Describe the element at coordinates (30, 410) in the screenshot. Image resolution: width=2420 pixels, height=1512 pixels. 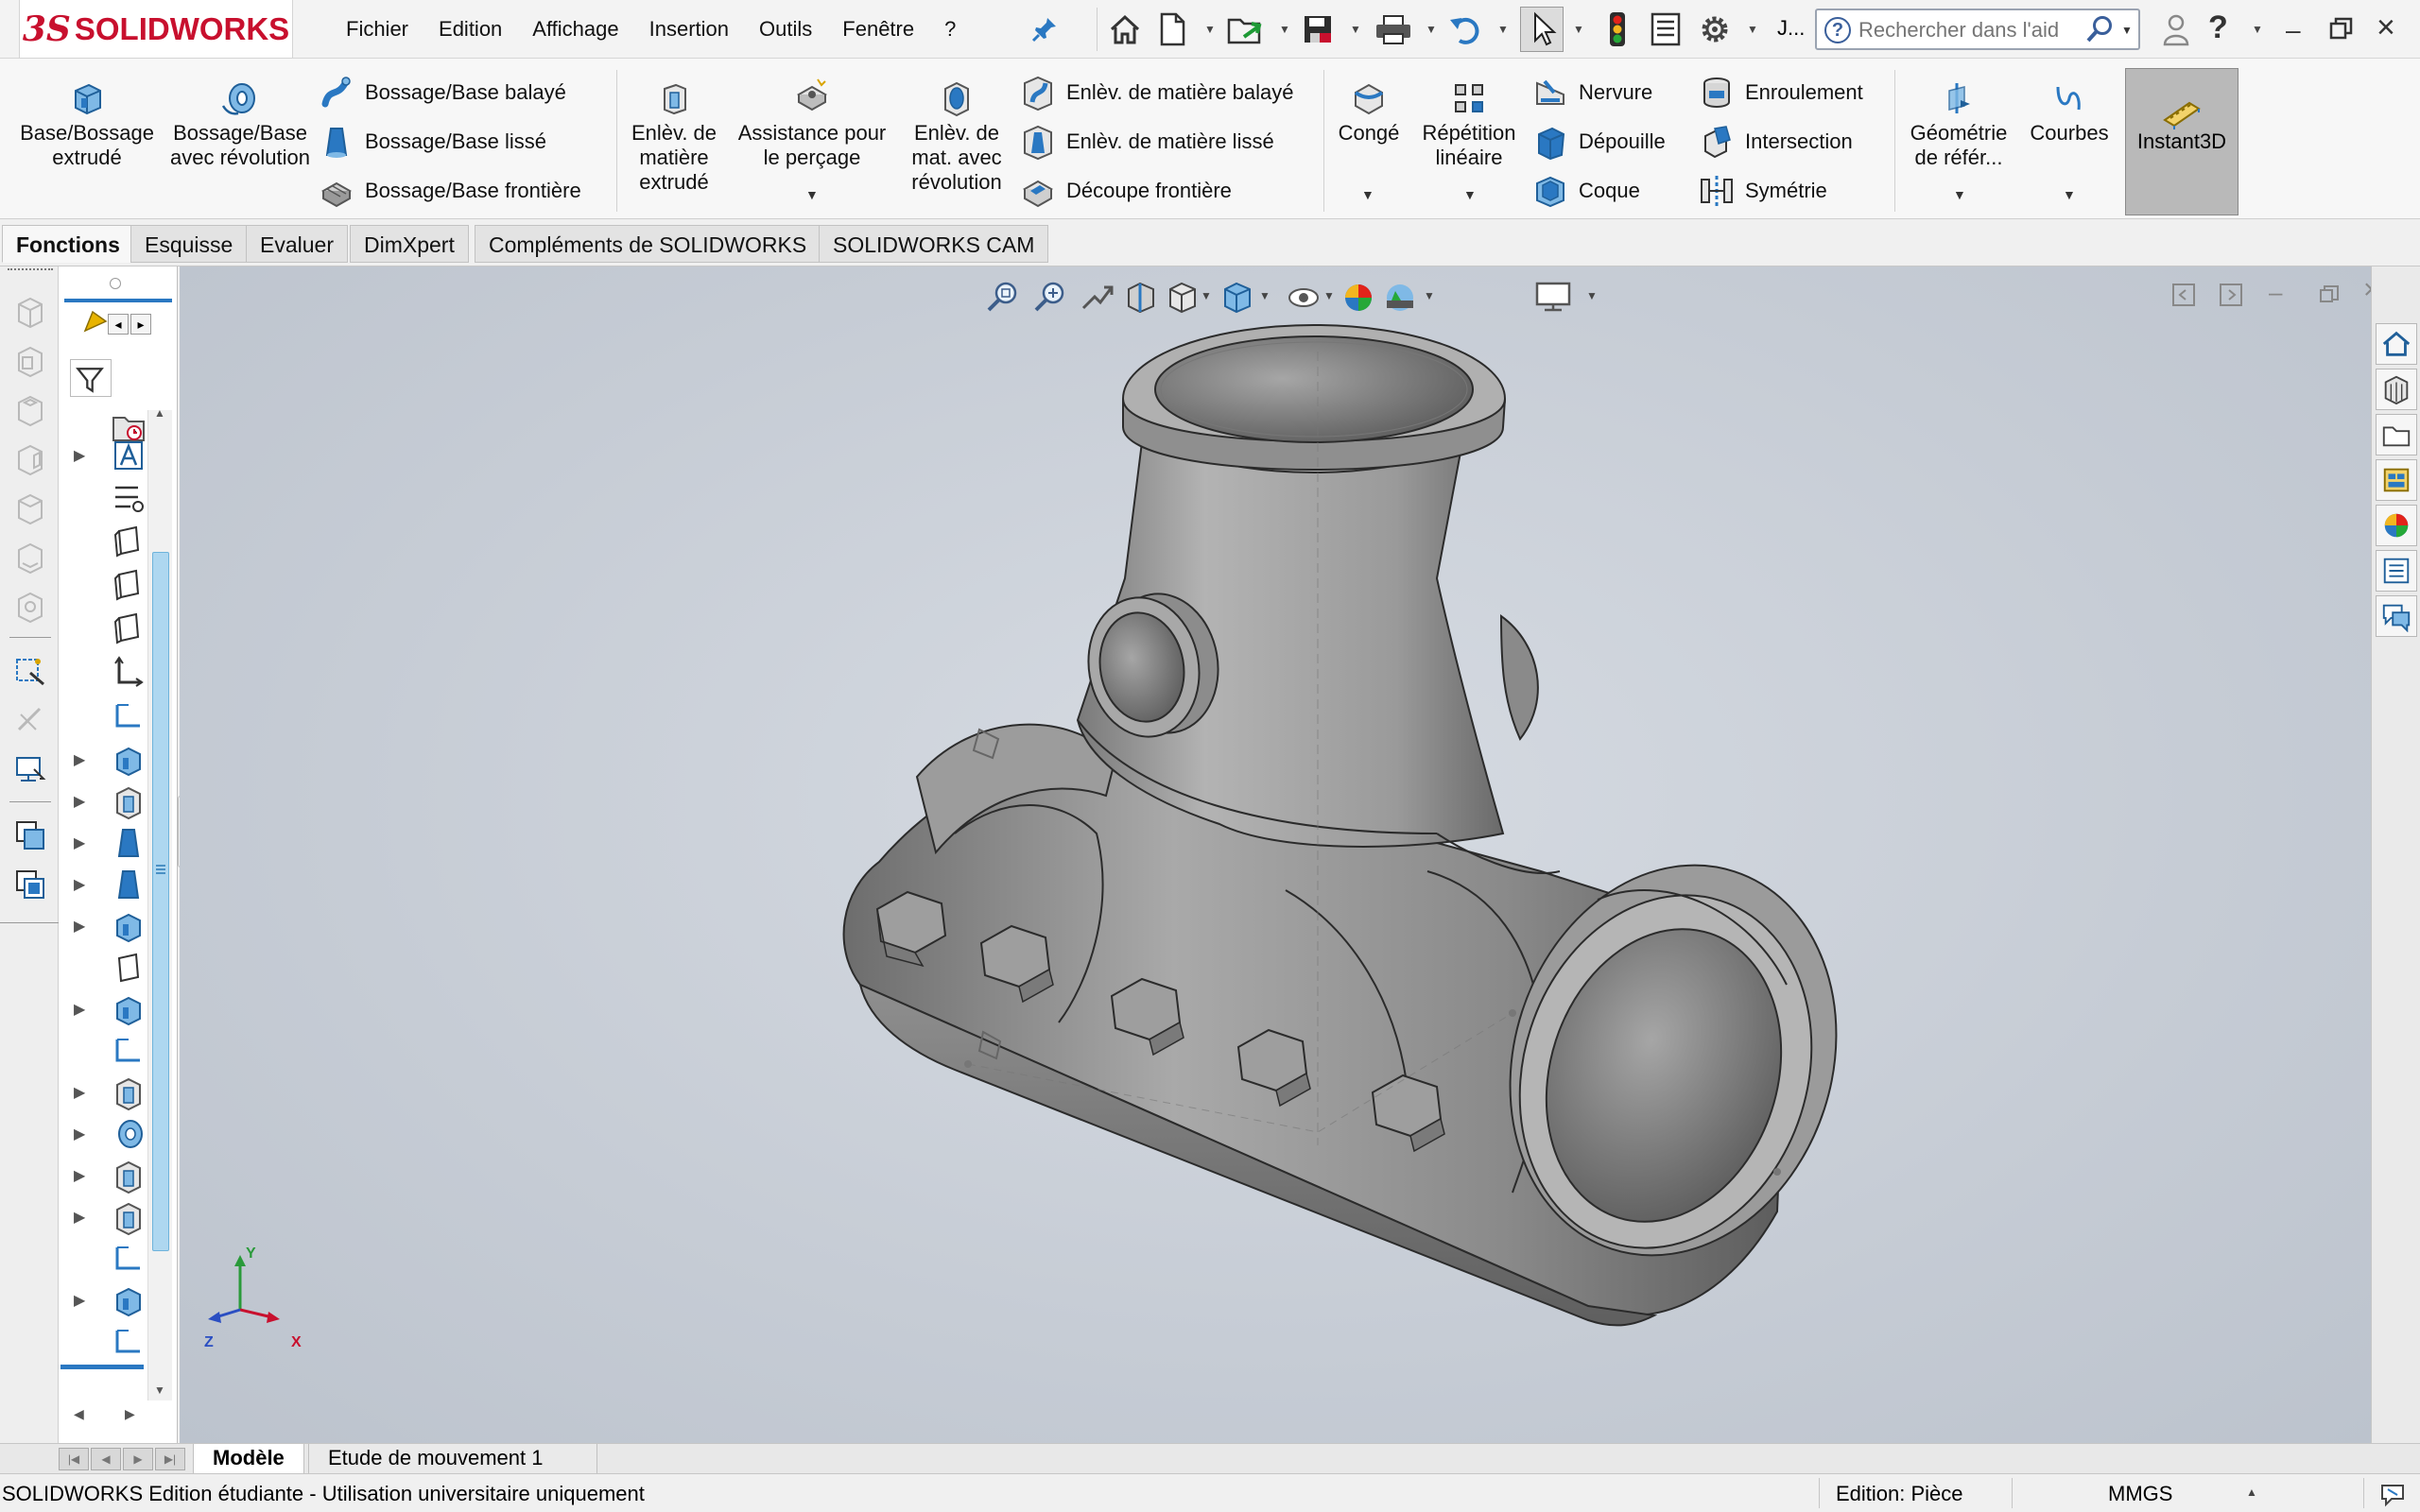
I see `view-top-icon` at that location.